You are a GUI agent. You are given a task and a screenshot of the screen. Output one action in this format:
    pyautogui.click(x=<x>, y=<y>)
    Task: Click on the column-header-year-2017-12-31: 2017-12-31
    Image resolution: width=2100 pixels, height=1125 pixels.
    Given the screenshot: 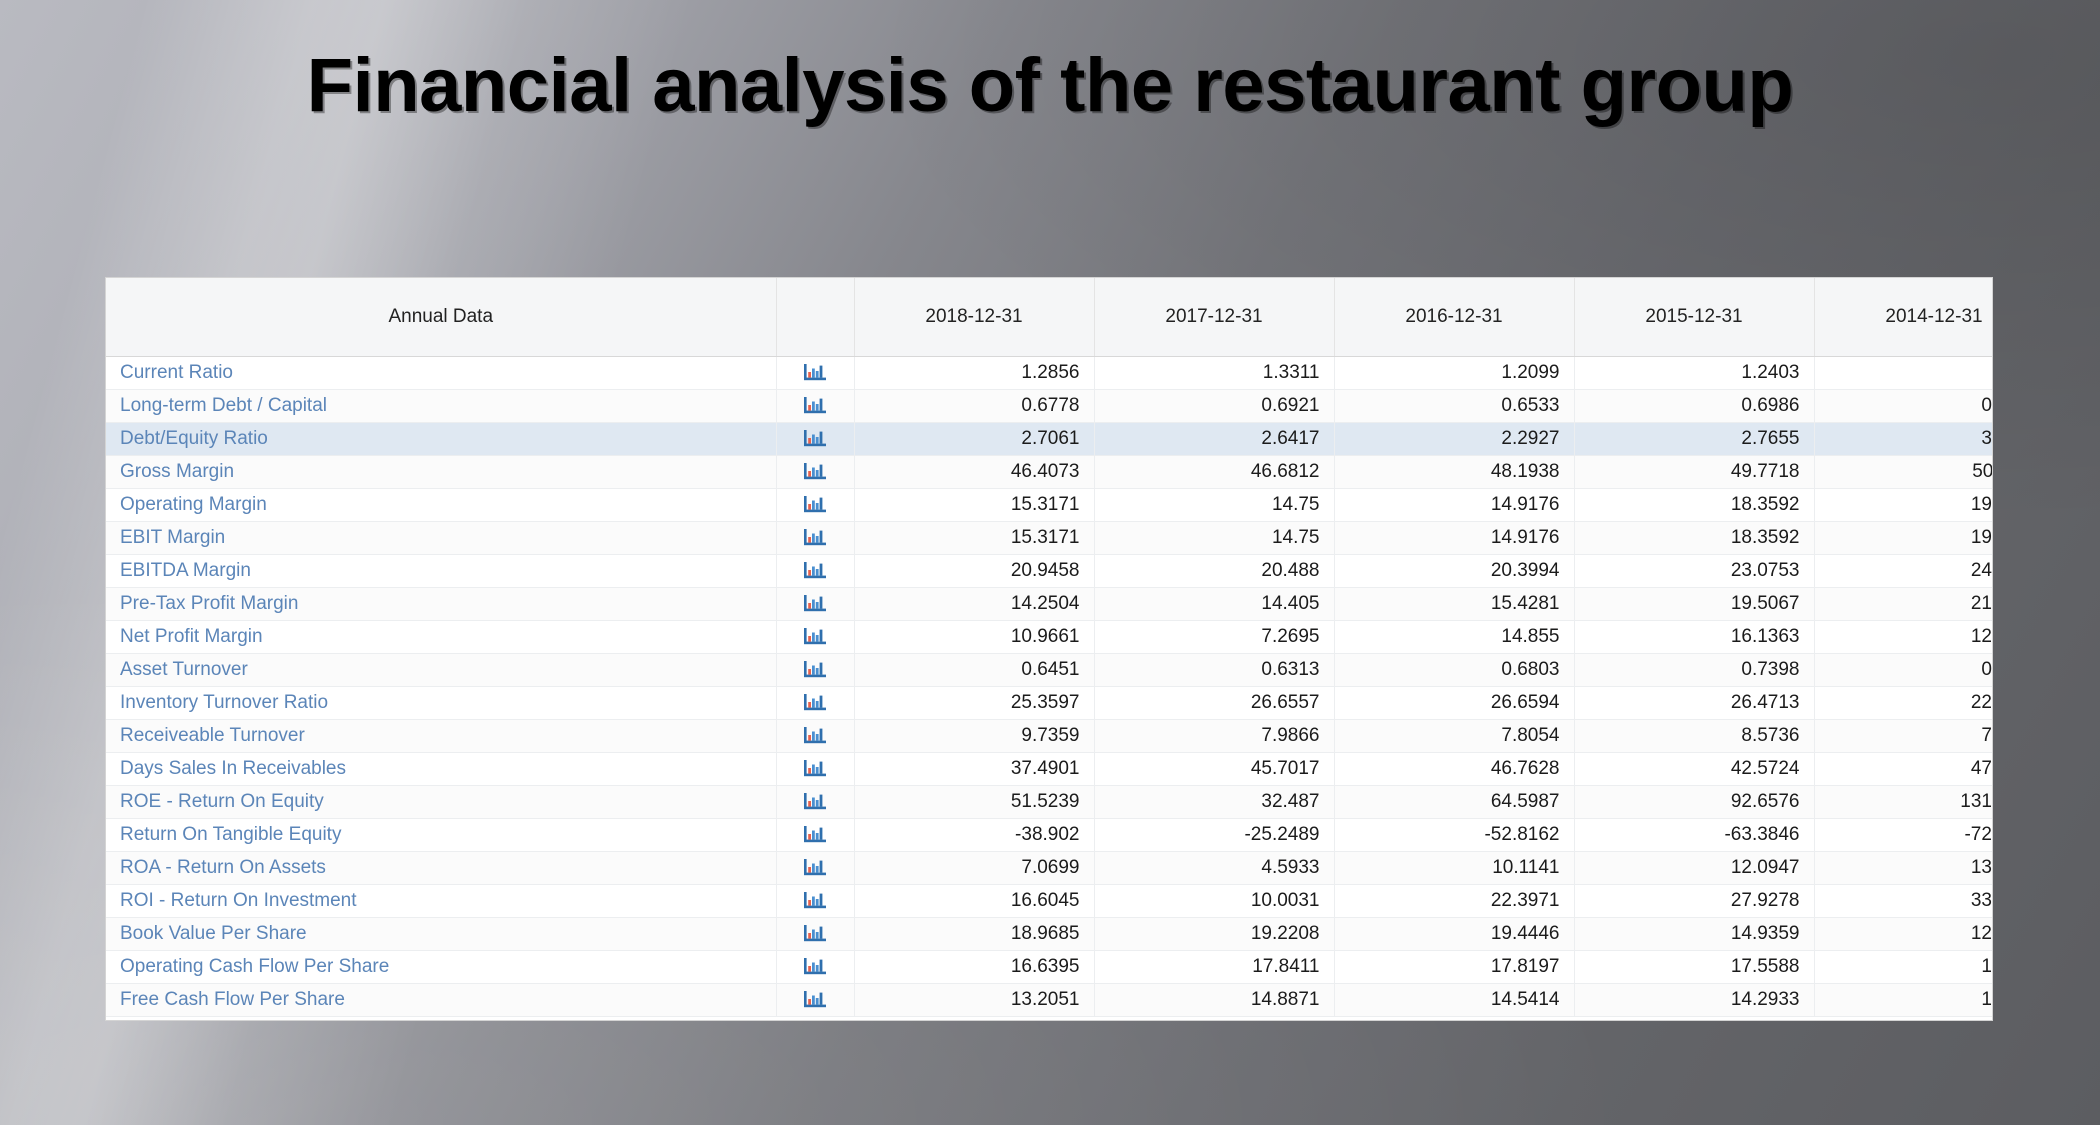 What is the action you would take?
    pyautogui.click(x=1214, y=317)
    